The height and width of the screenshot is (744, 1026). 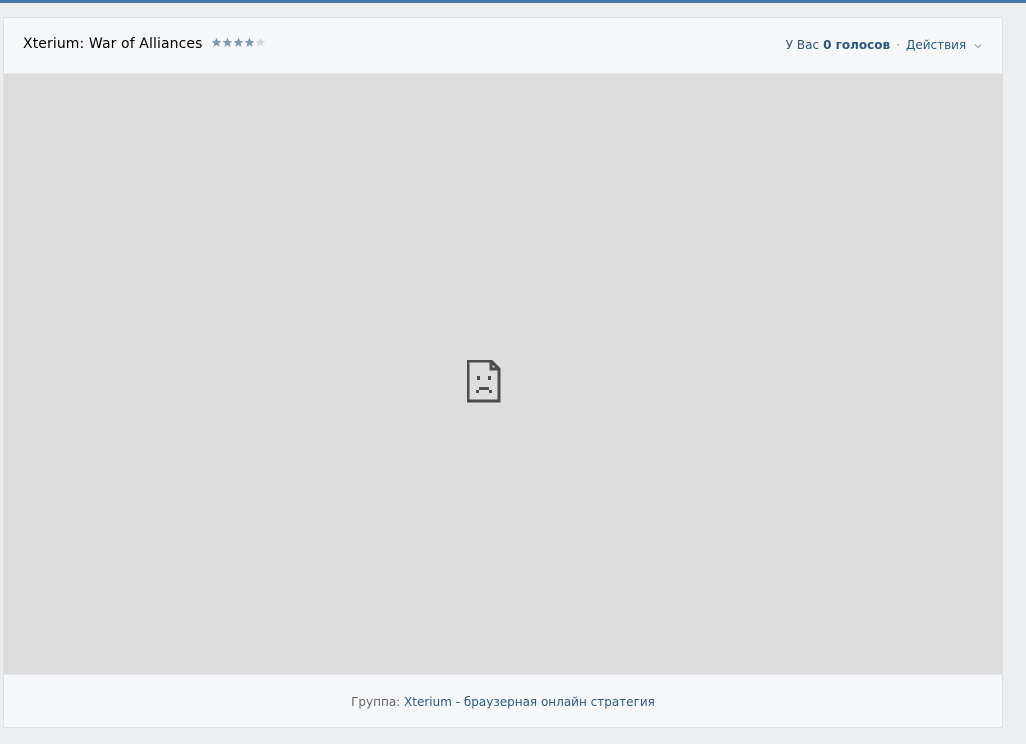 I want to click on rating-stars, so click(x=238, y=42).